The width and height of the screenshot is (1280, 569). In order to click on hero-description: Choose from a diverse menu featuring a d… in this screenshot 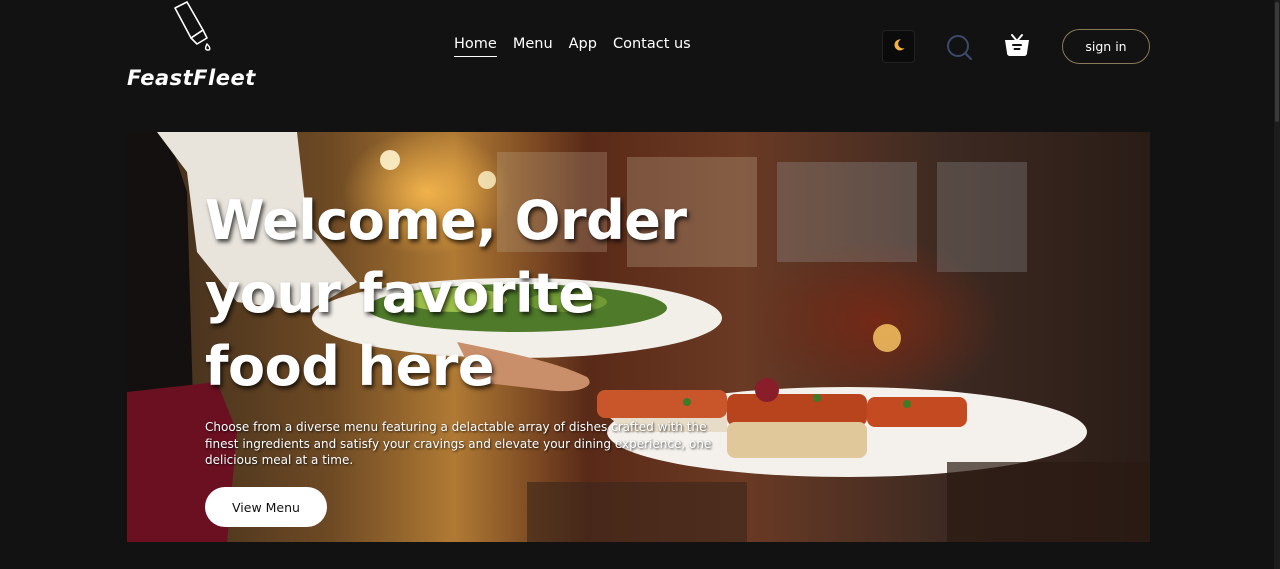, I will do `click(458, 443)`.